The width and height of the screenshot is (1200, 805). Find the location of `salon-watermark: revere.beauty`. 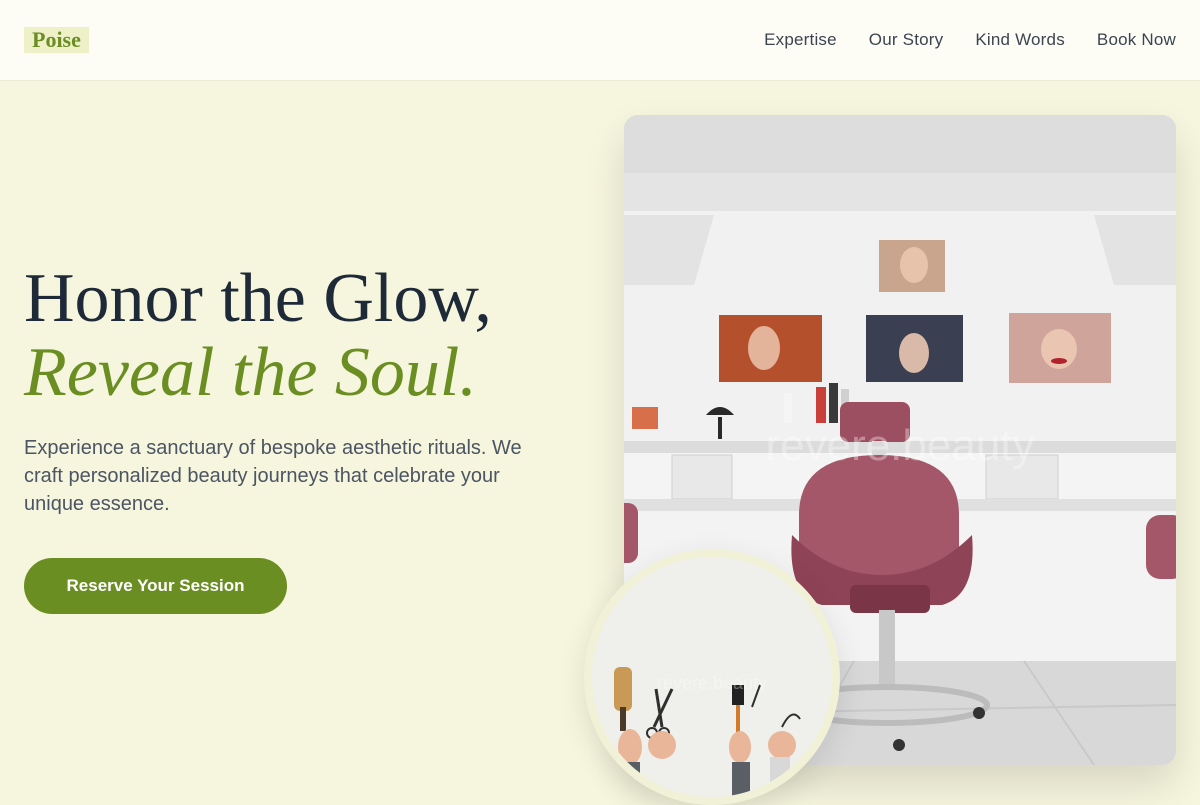

salon-watermark: revere.beauty is located at coordinates (899, 445).